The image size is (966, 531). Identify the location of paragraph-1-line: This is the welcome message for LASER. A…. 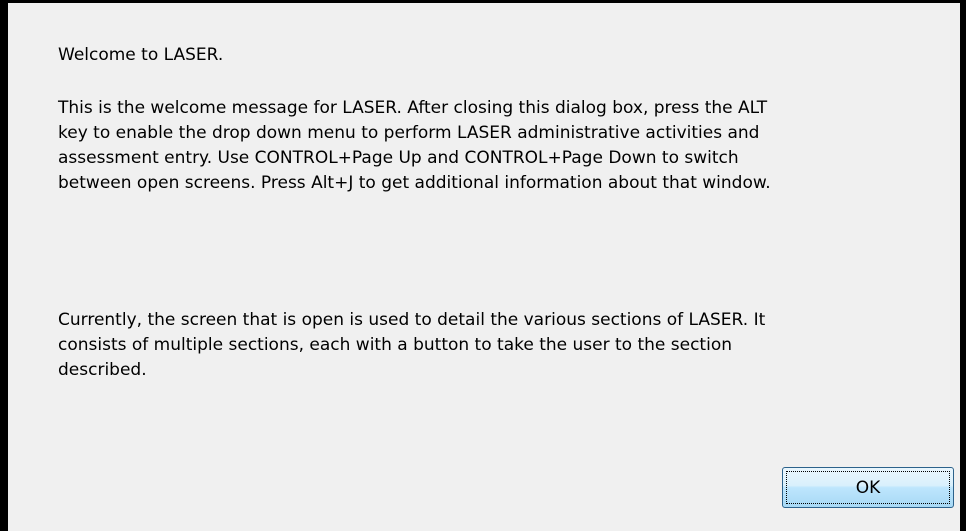
(413, 108).